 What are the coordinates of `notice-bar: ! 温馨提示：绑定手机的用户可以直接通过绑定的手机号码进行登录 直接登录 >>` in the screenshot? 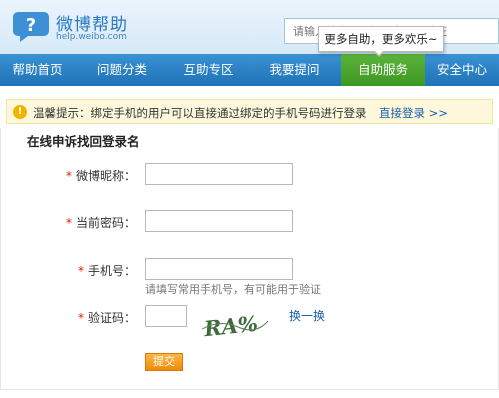 It's located at (249, 111).